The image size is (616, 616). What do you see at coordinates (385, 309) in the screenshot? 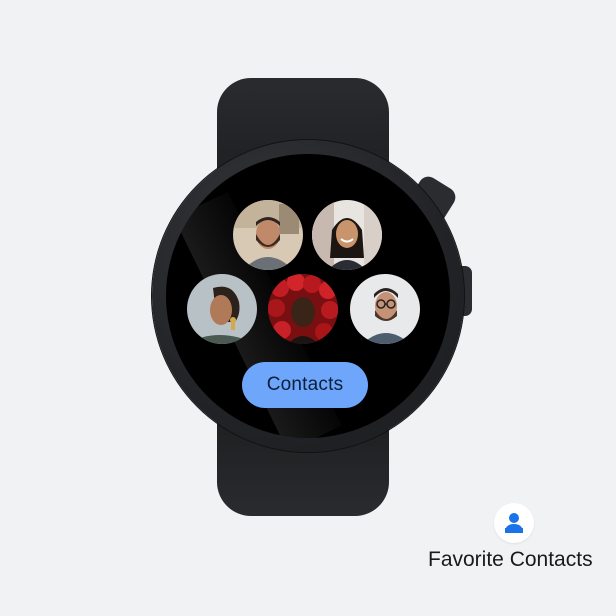
I see `contact-avatar-man-glasses` at bounding box center [385, 309].